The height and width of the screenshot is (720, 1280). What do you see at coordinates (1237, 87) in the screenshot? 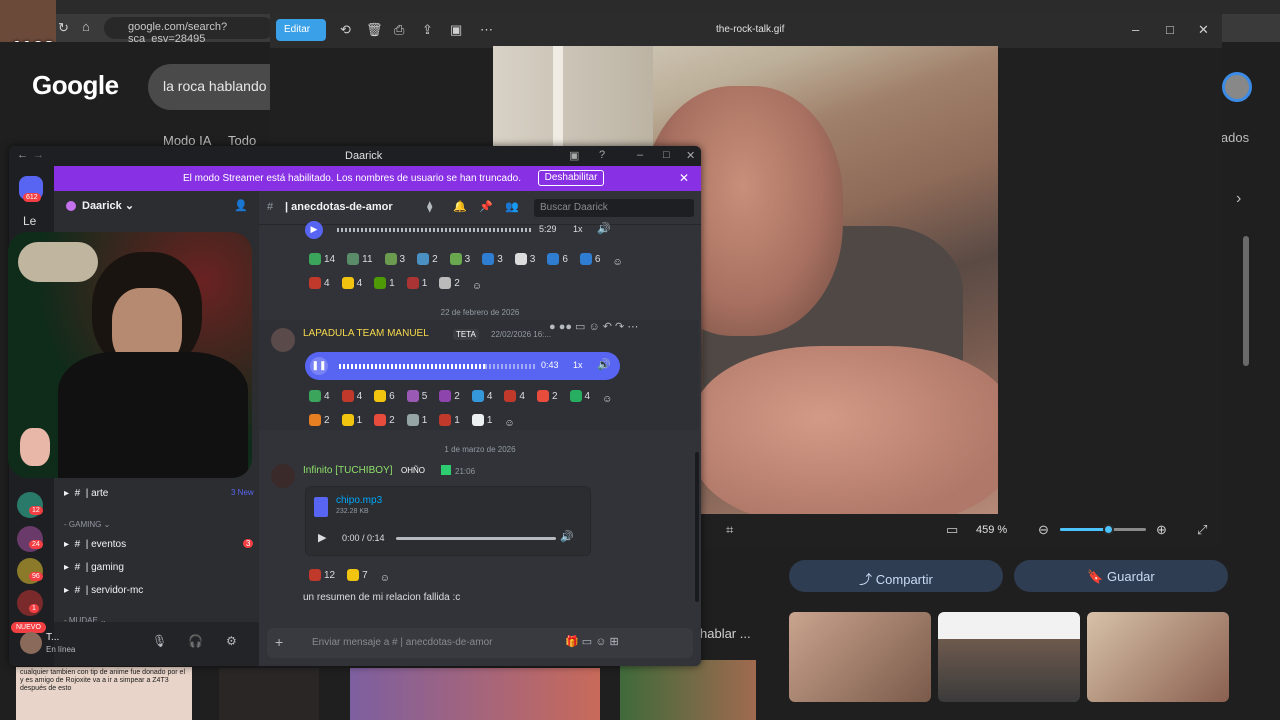
I see `account-avatar` at bounding box center [1237, 87].